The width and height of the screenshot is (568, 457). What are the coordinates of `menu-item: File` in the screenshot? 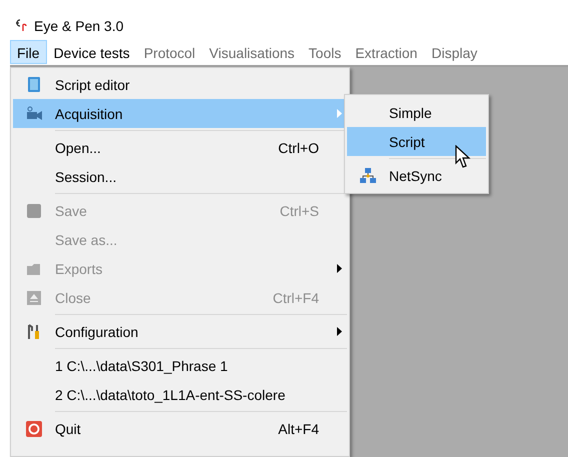 It's located at (28, 52).